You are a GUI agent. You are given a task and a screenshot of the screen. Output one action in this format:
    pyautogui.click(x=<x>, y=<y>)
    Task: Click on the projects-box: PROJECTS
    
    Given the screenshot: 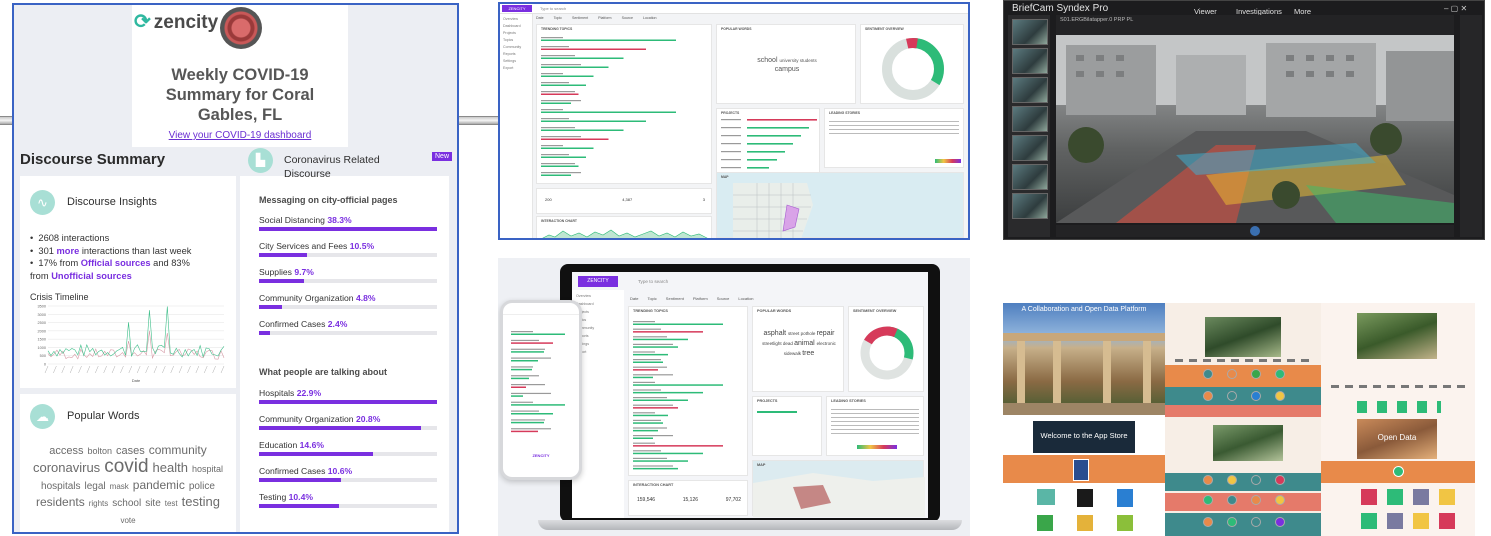 What is the action you would take?
    pyautogui.click(x=787, y=426)
    